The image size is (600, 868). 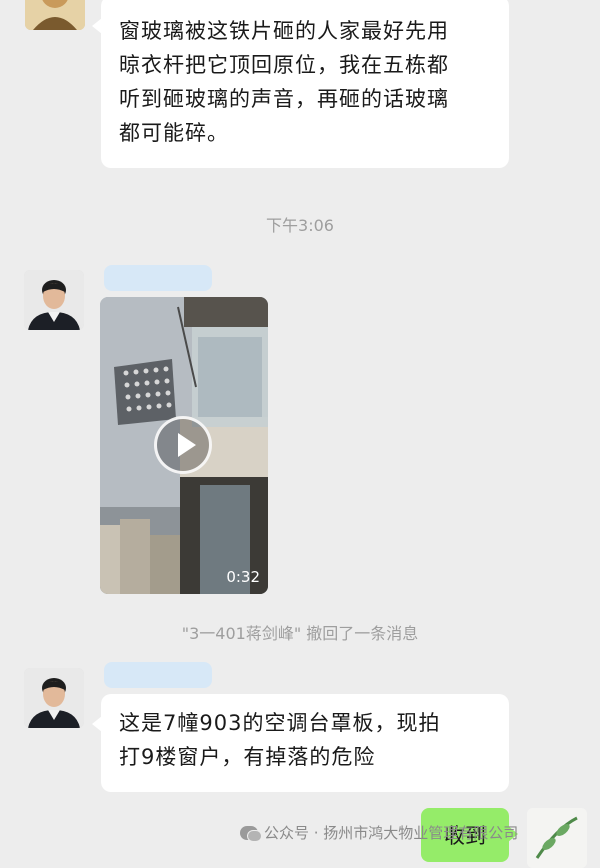 I want to click on recall-notice: "3一401蒋剑峰" 撤回了一条消息, so click(x=300, y=633).